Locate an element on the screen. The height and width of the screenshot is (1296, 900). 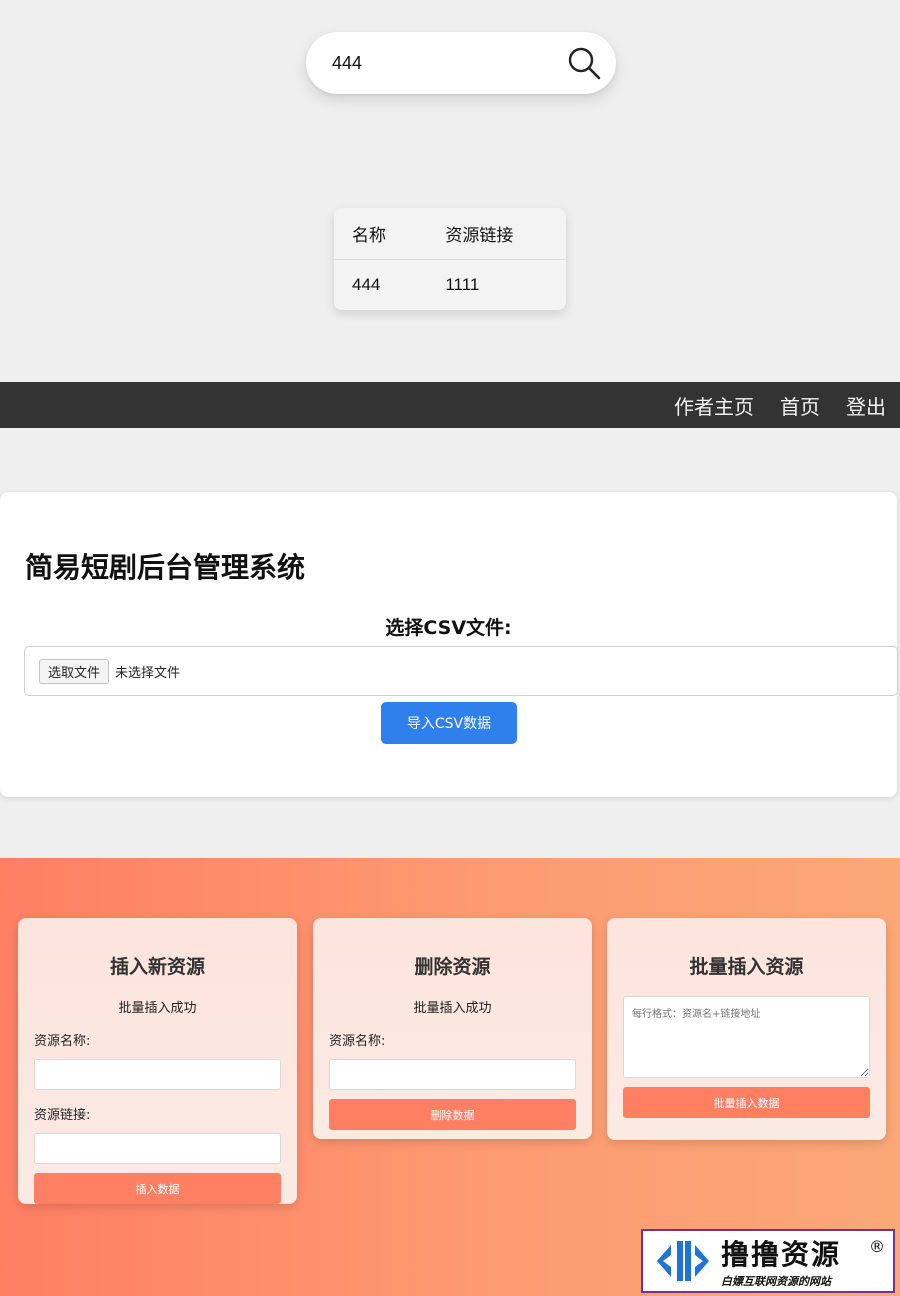
logo-icon is located at coordinates (683, 1261).